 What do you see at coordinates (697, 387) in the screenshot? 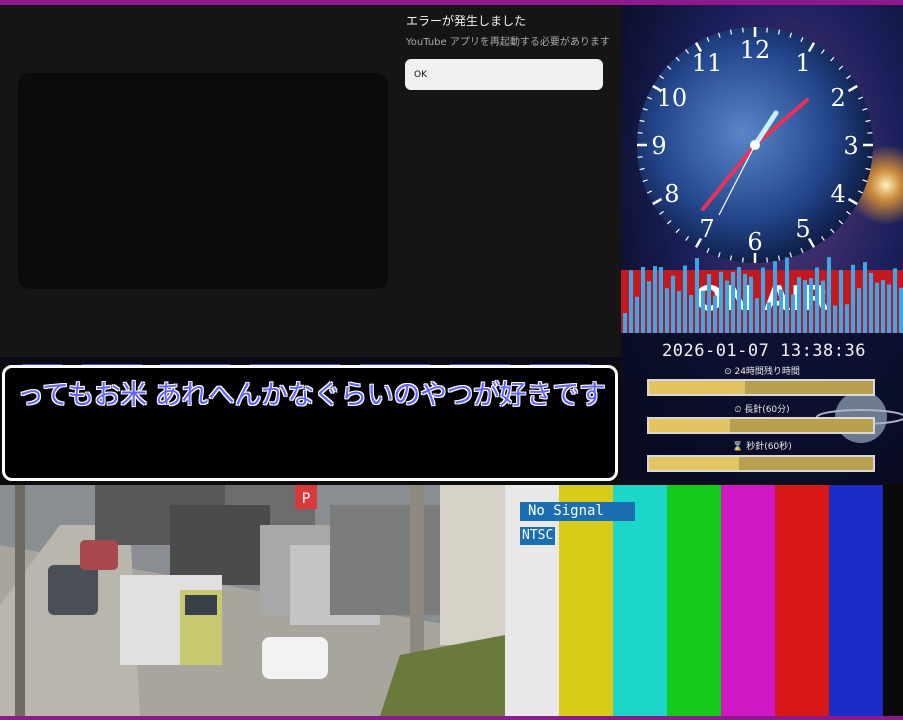
I see `progress-fill-24h` at bounding box center [697, 387].